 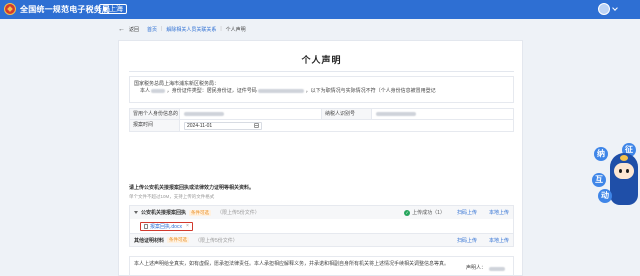 I want to click on redacted-signer, so click(x=497, y=268).